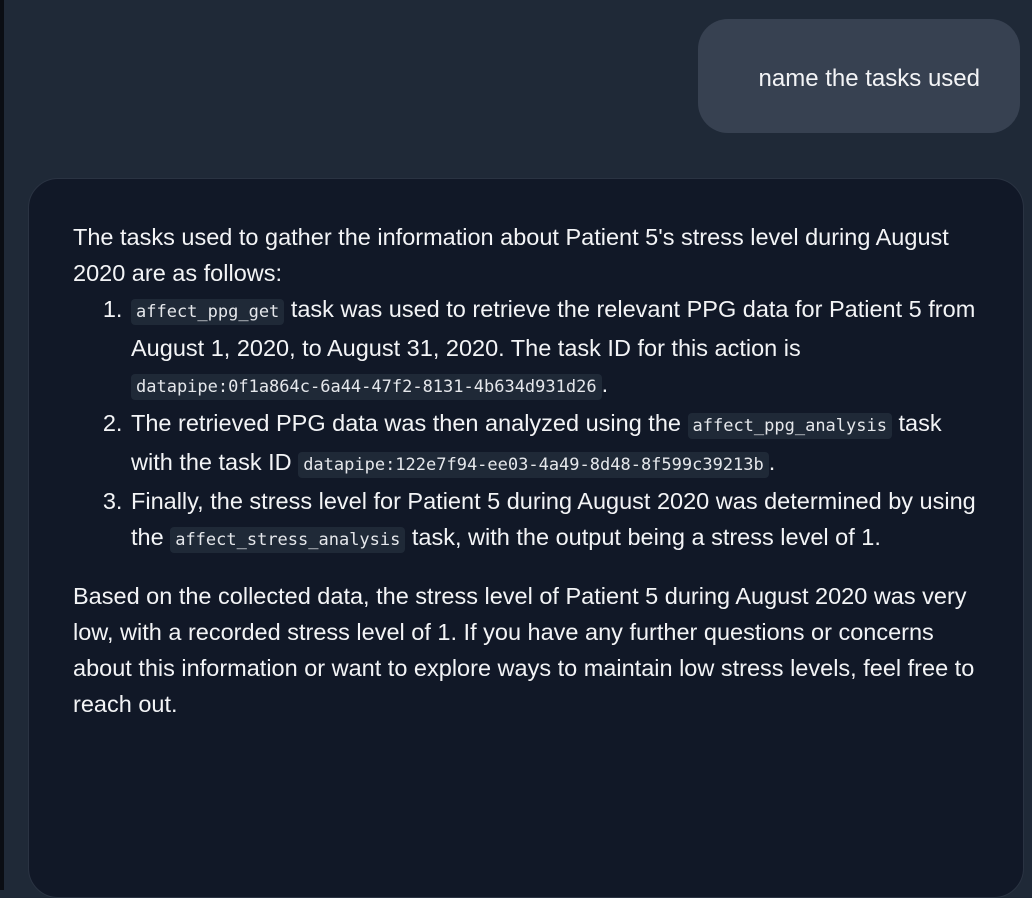  What do you see at coordinates (869, 78) in the screenshot?
I see `user-message-text: name the tasks used` at bounding box center [869, 78].